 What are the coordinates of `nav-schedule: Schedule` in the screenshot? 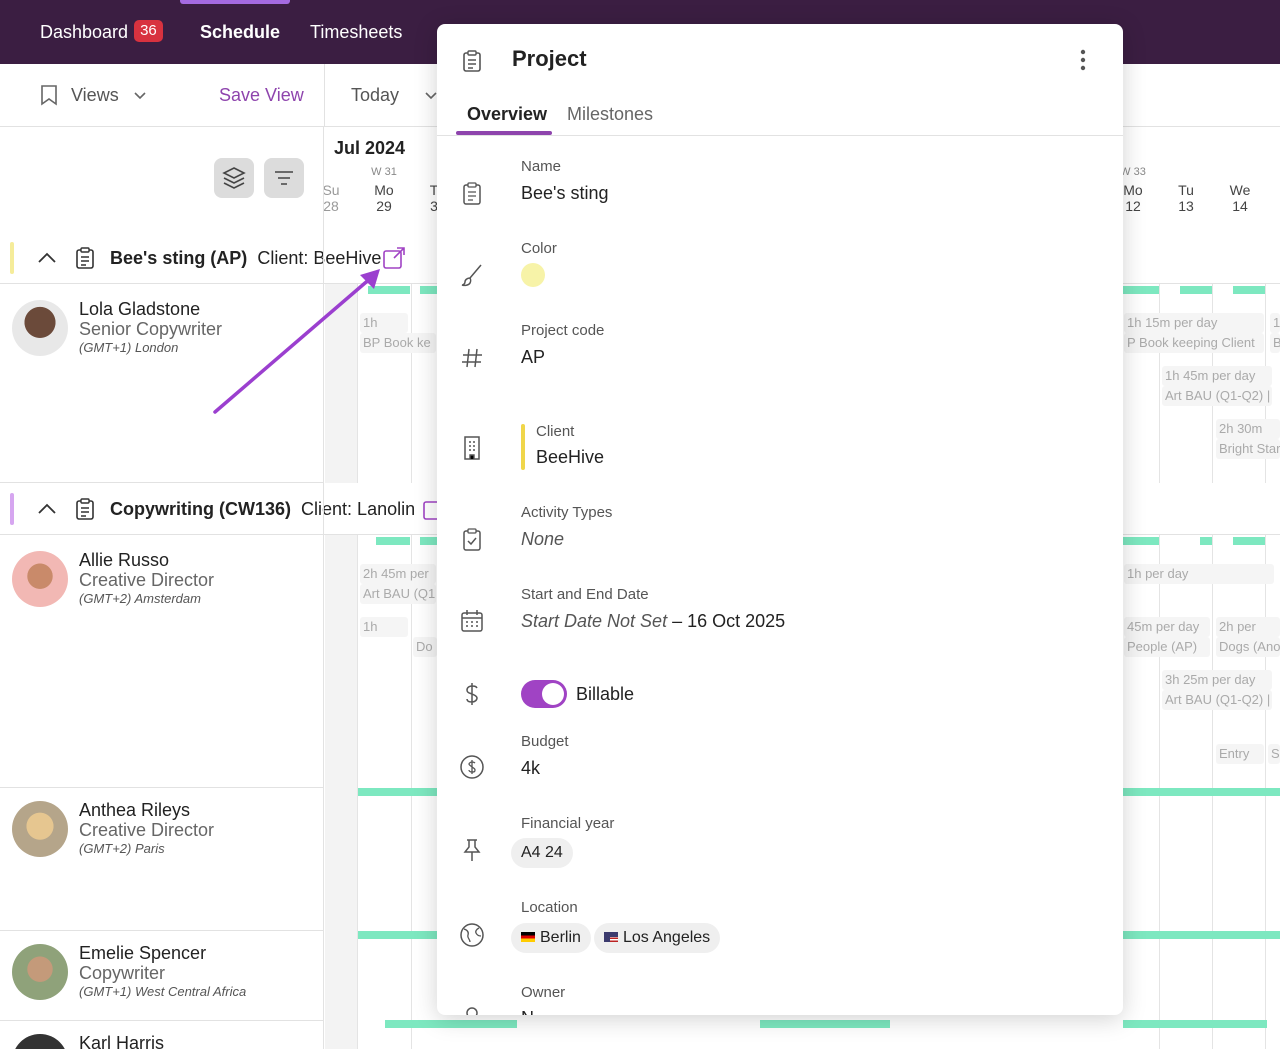 It's located at (240, 32).